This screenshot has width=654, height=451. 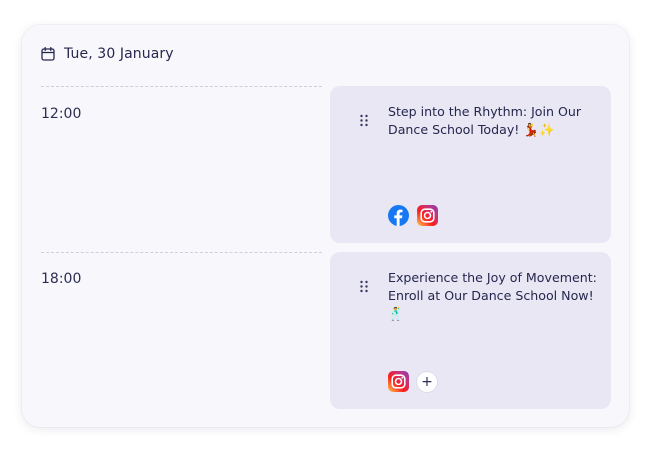 I want to click on add-network-button: +, so click(x=427, y=381).